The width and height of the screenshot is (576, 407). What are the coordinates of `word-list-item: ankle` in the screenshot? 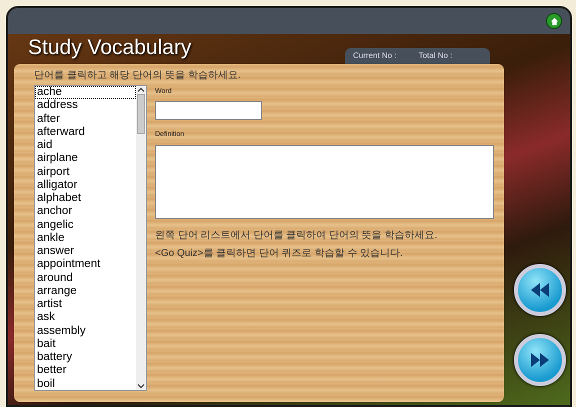 It's located at (85, 238).